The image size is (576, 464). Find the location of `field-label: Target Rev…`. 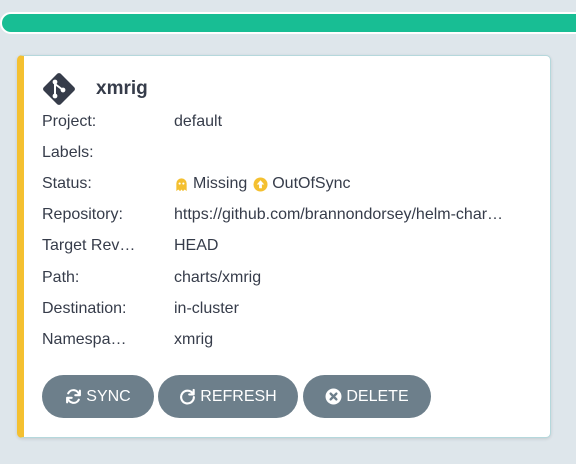

field-label: Target Rev… is located at coordinates (89, 245).